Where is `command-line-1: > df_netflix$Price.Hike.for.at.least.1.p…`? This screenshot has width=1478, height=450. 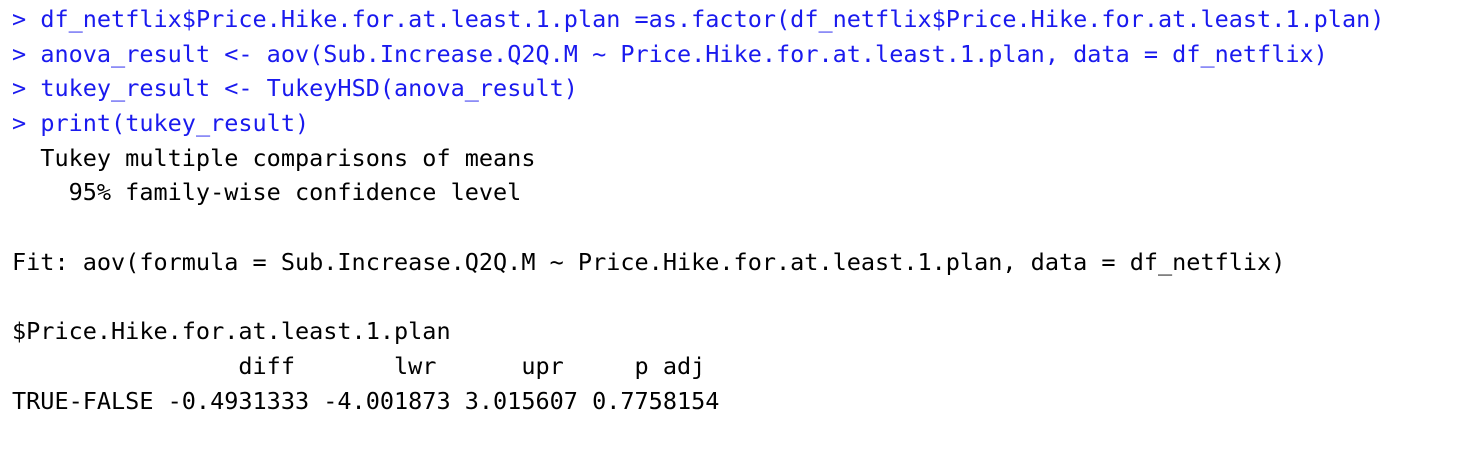
command-line-1: > df_netflix$Price.Hike.for.at.least.1.p… is located at coordinates (745, 19).